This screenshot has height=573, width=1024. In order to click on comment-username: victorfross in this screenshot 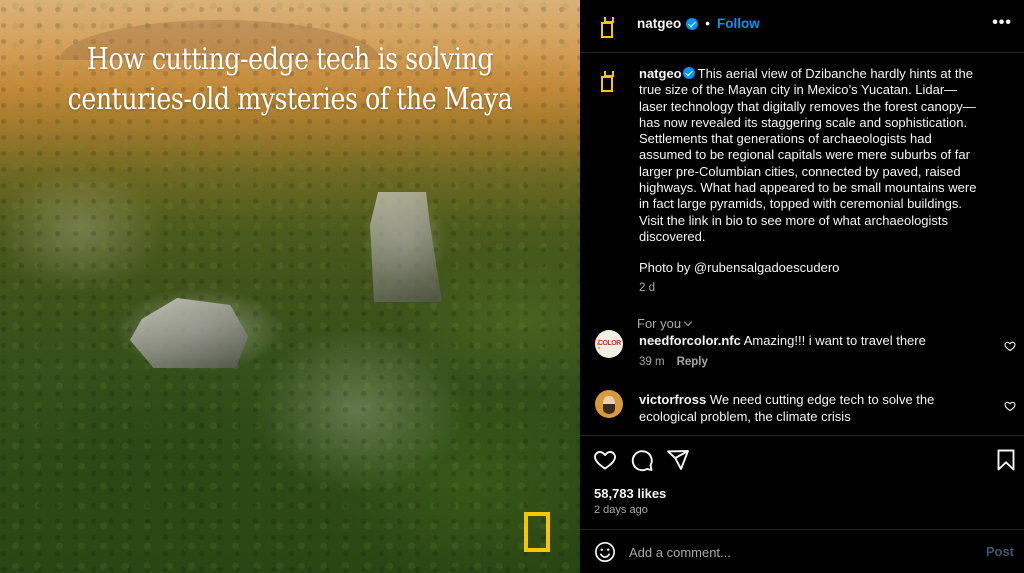, I will do `click(672, 399)`.